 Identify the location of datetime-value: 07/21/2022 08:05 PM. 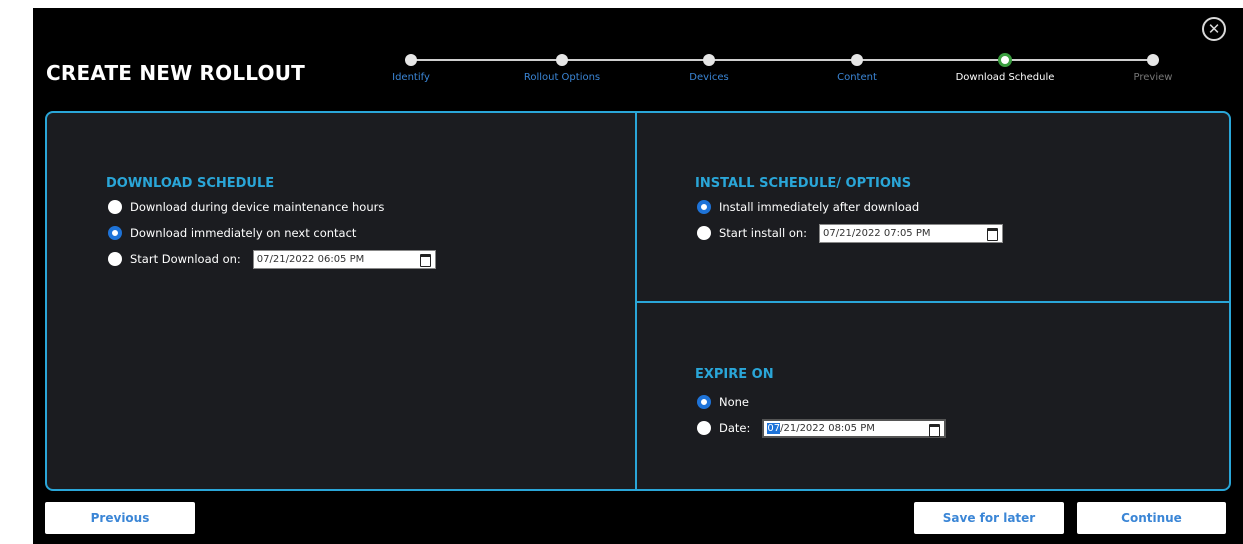
(821, 428).